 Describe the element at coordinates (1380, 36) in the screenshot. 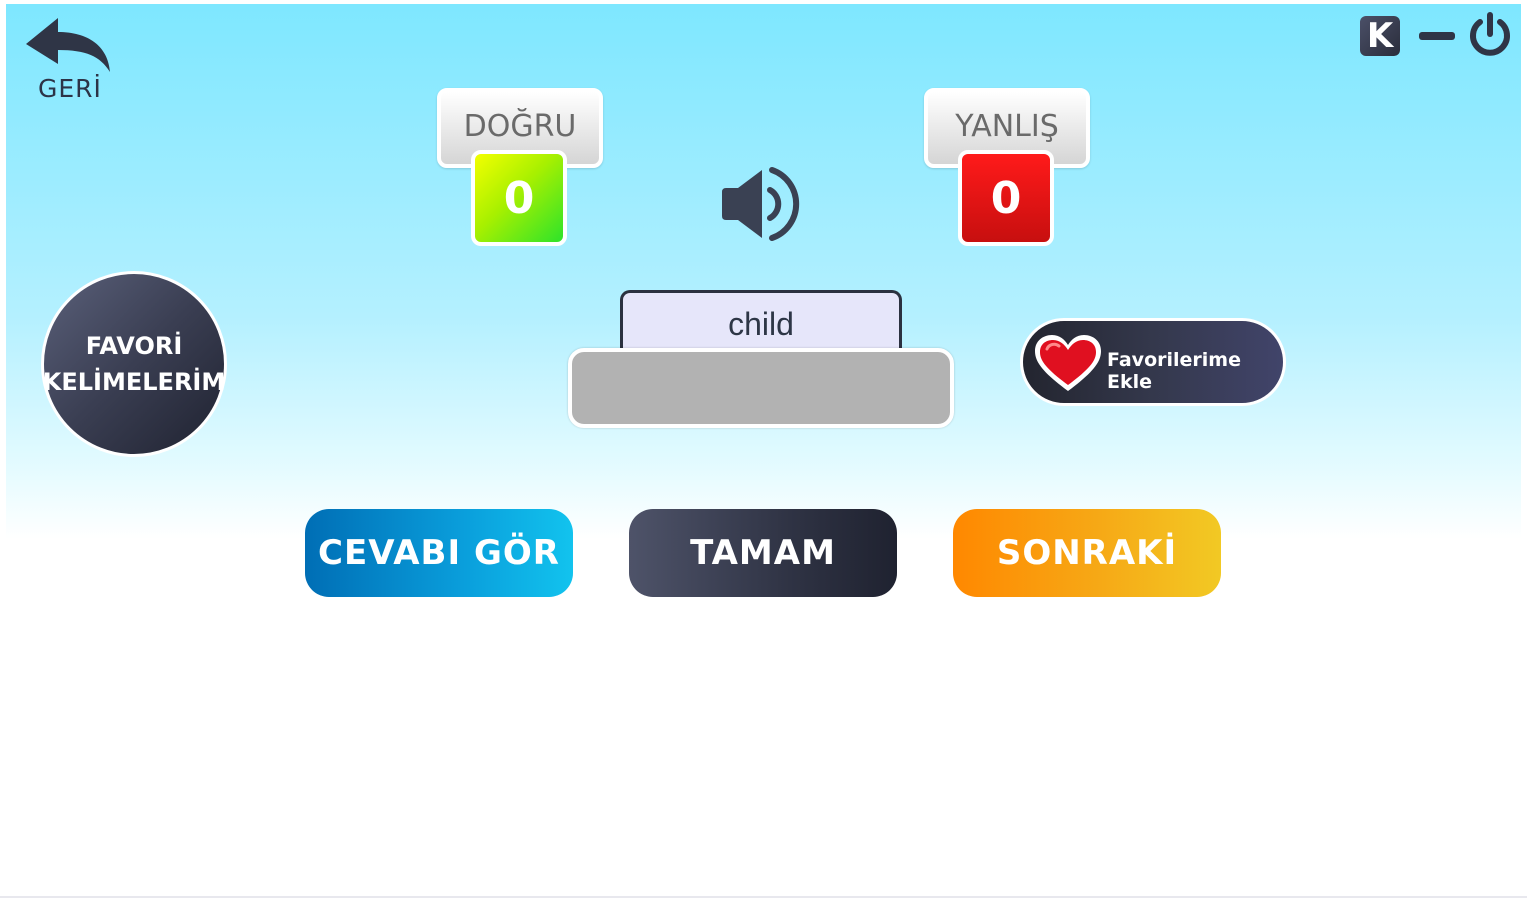

I see `k-button: K` at that location.